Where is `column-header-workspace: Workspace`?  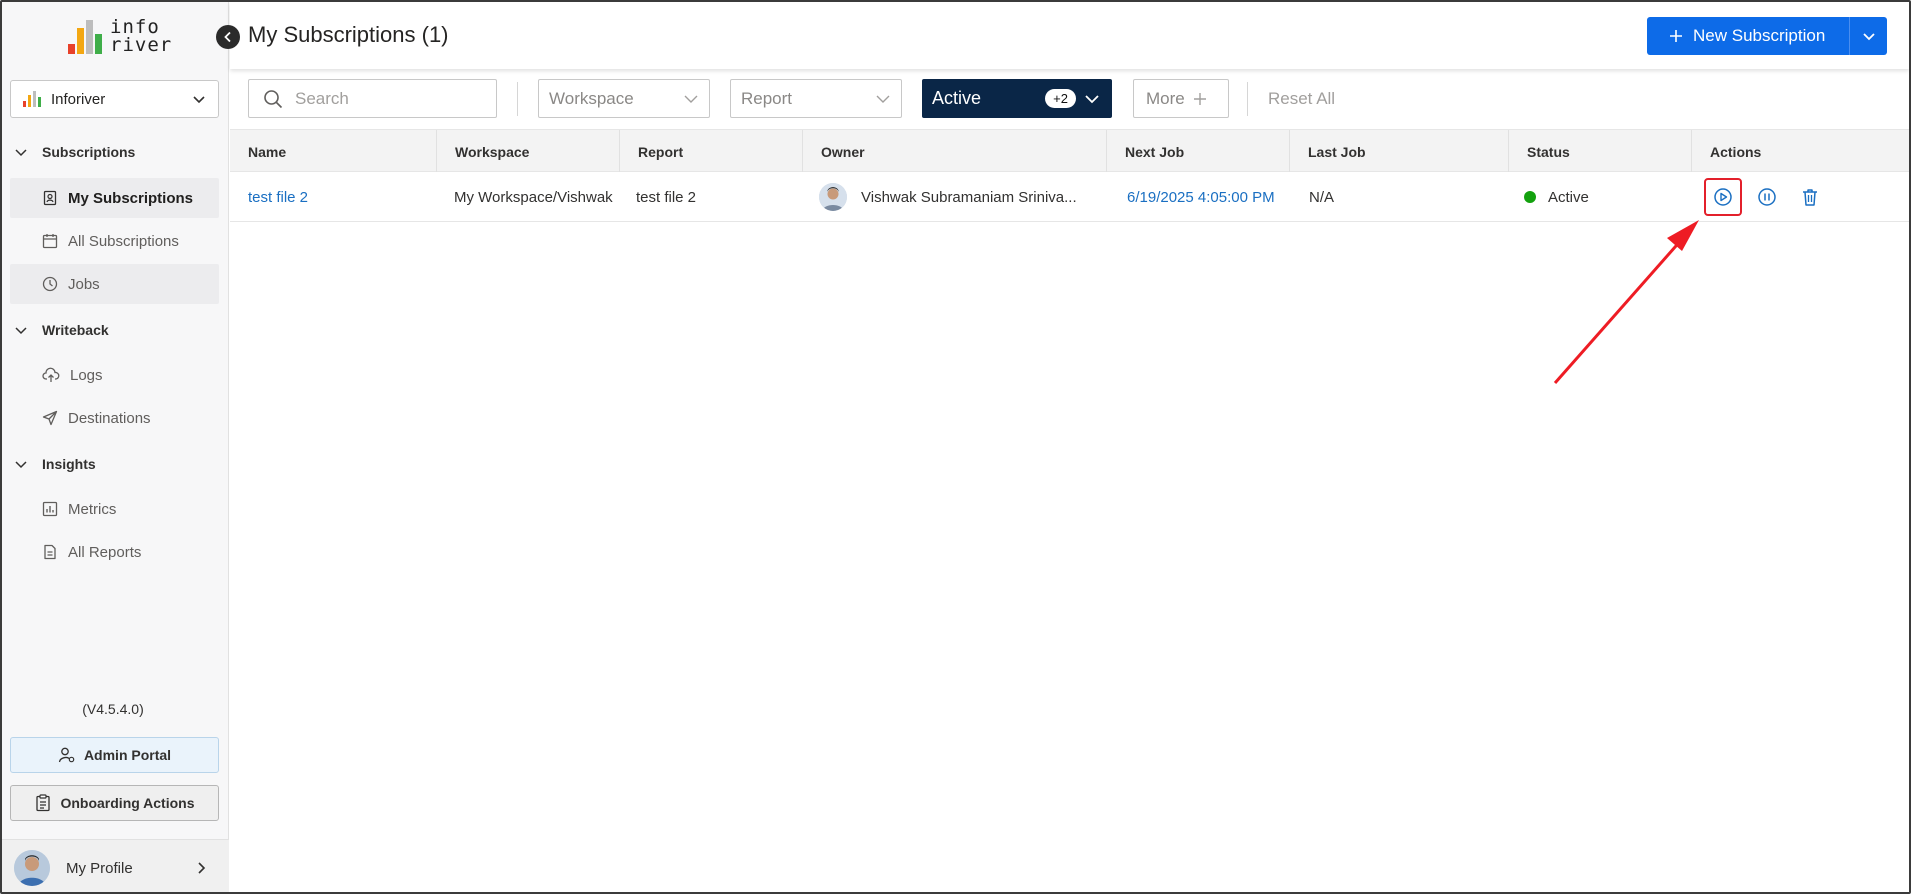 column-header-workspace: Workspace is located at coordinates (528, 151).